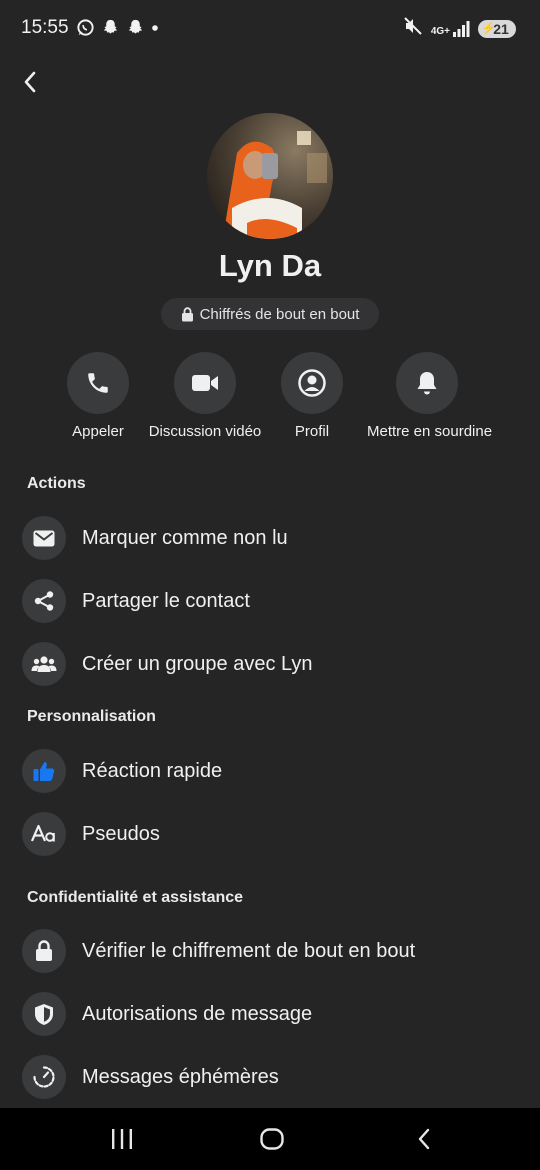 The image size is (540, 1170). I want to click on nicknames-item: Pseudos, so click(272, 834).